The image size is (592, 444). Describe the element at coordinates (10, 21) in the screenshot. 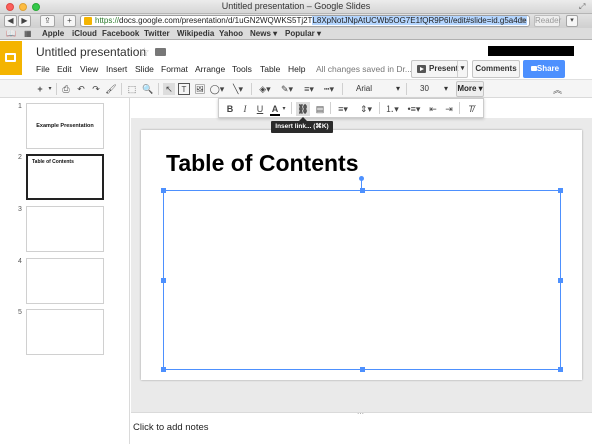

I see `back-button: ◀` at that location.